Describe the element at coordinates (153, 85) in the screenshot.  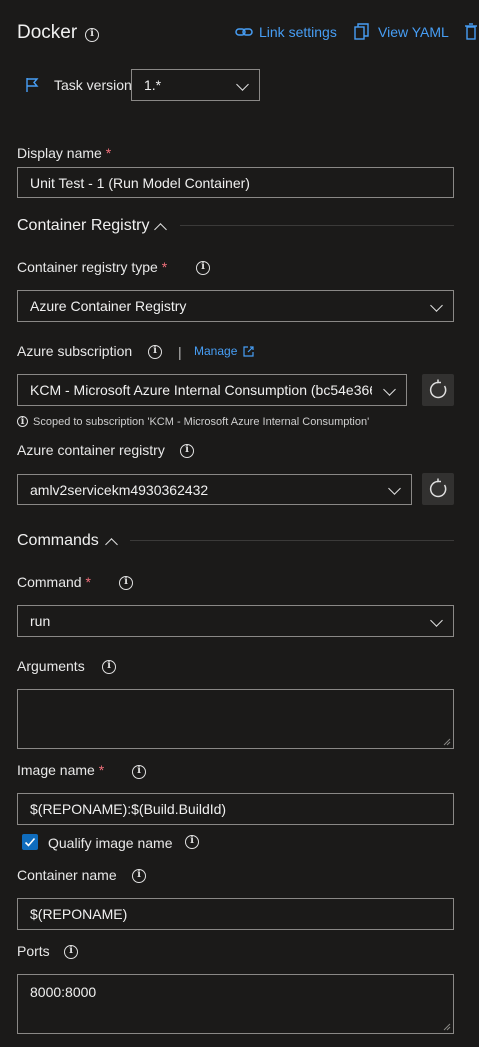
I see `task-version-value: 1.*` at that location.